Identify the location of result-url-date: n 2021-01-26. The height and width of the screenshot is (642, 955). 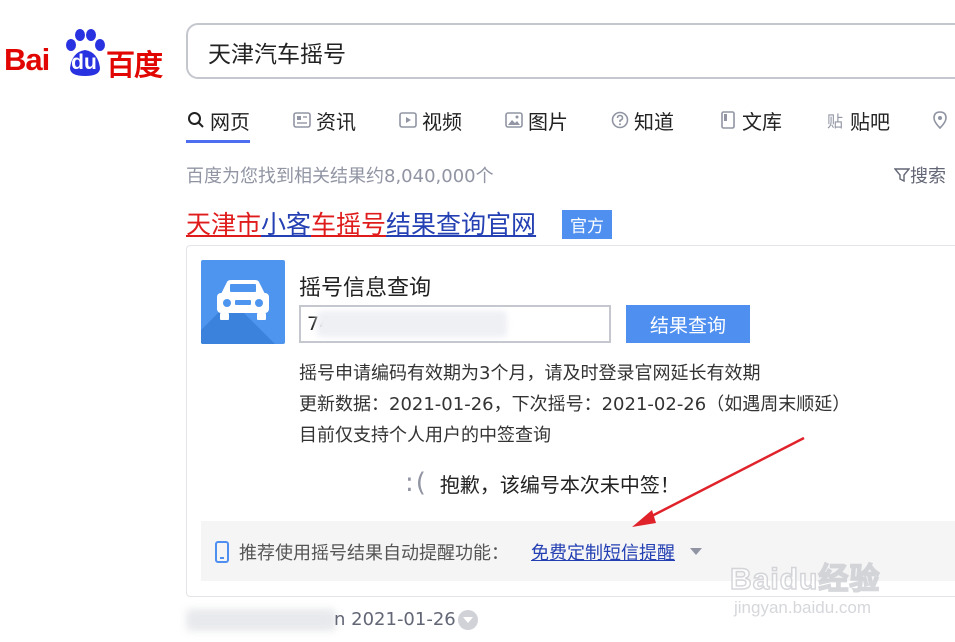
(395, 619).